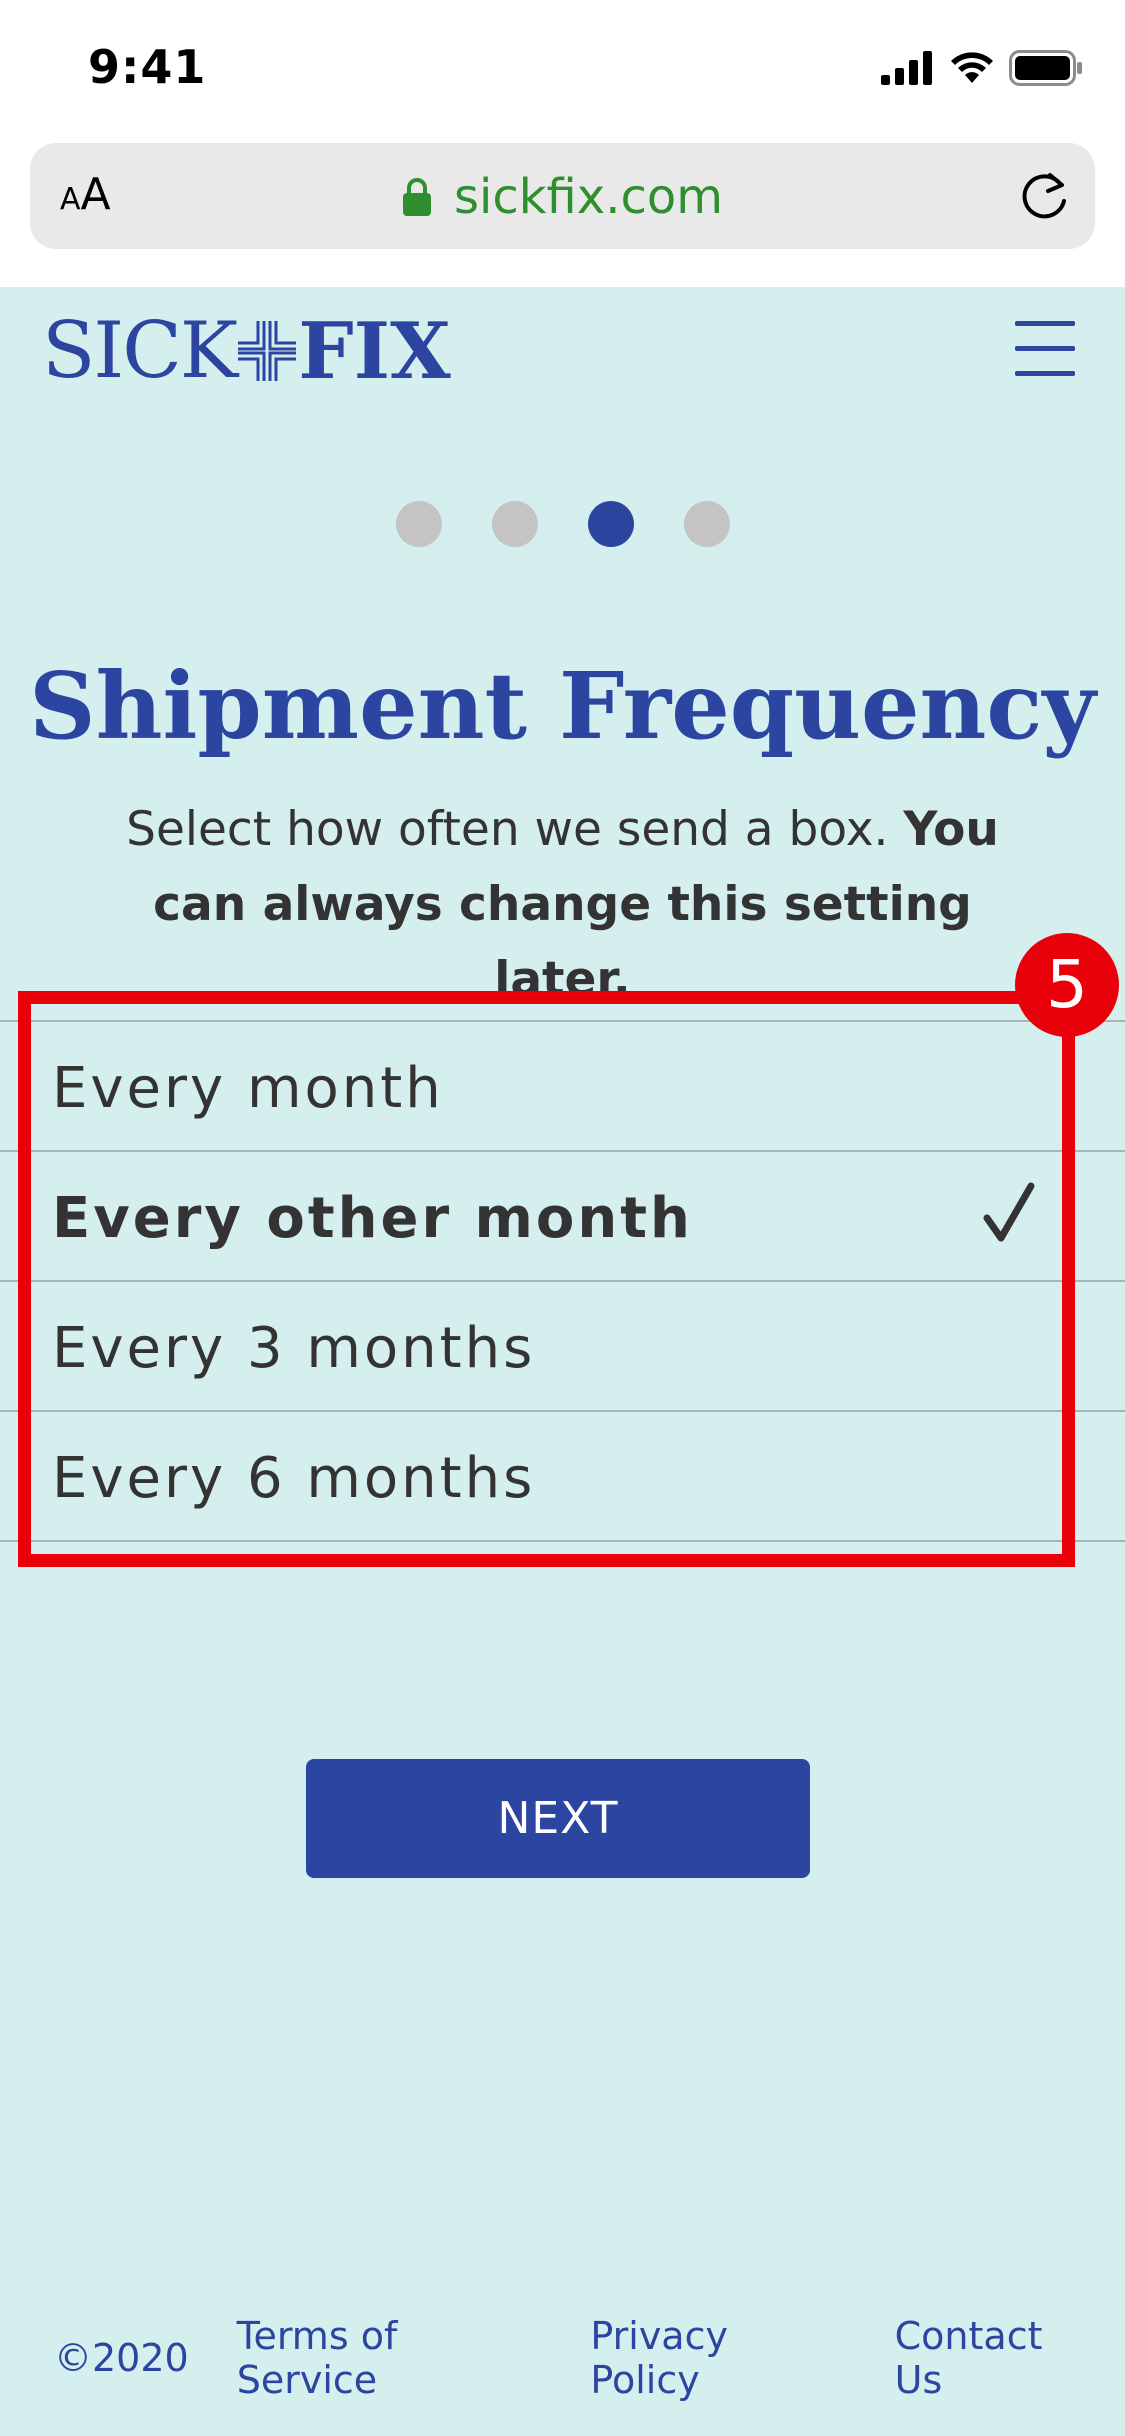 The width and height of the screenshot is (1125, 2436). Describe the element at coordinates (140, 351) in the screenshot. I see `logo-text-sick: SICK` at that location.